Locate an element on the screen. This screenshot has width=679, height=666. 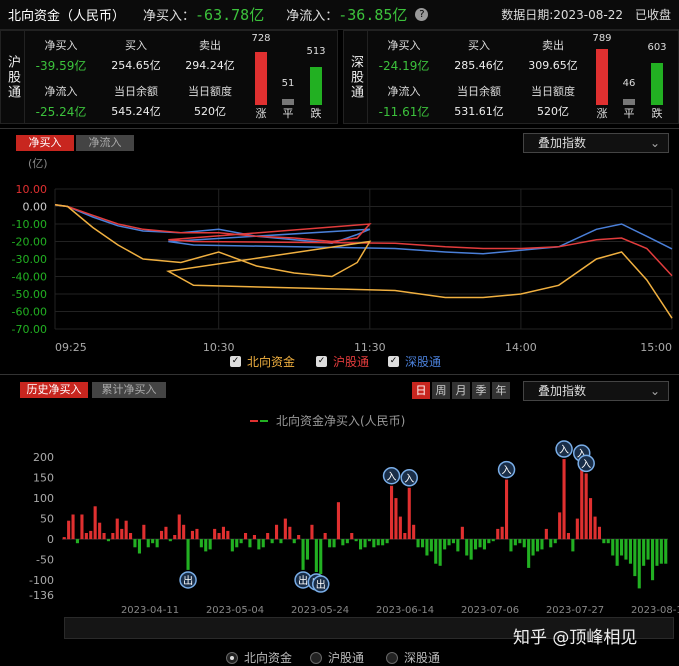
tab-history-net-buy: 历史净买入 is located at coordinates (54, 390).